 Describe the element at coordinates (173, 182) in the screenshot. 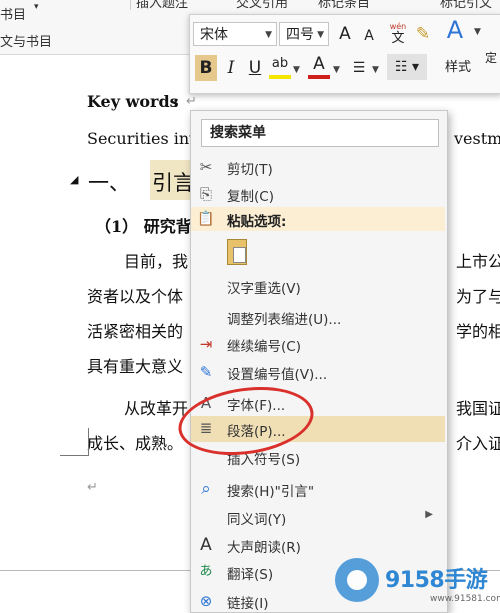

I see `heading-text: 引言` at that location.